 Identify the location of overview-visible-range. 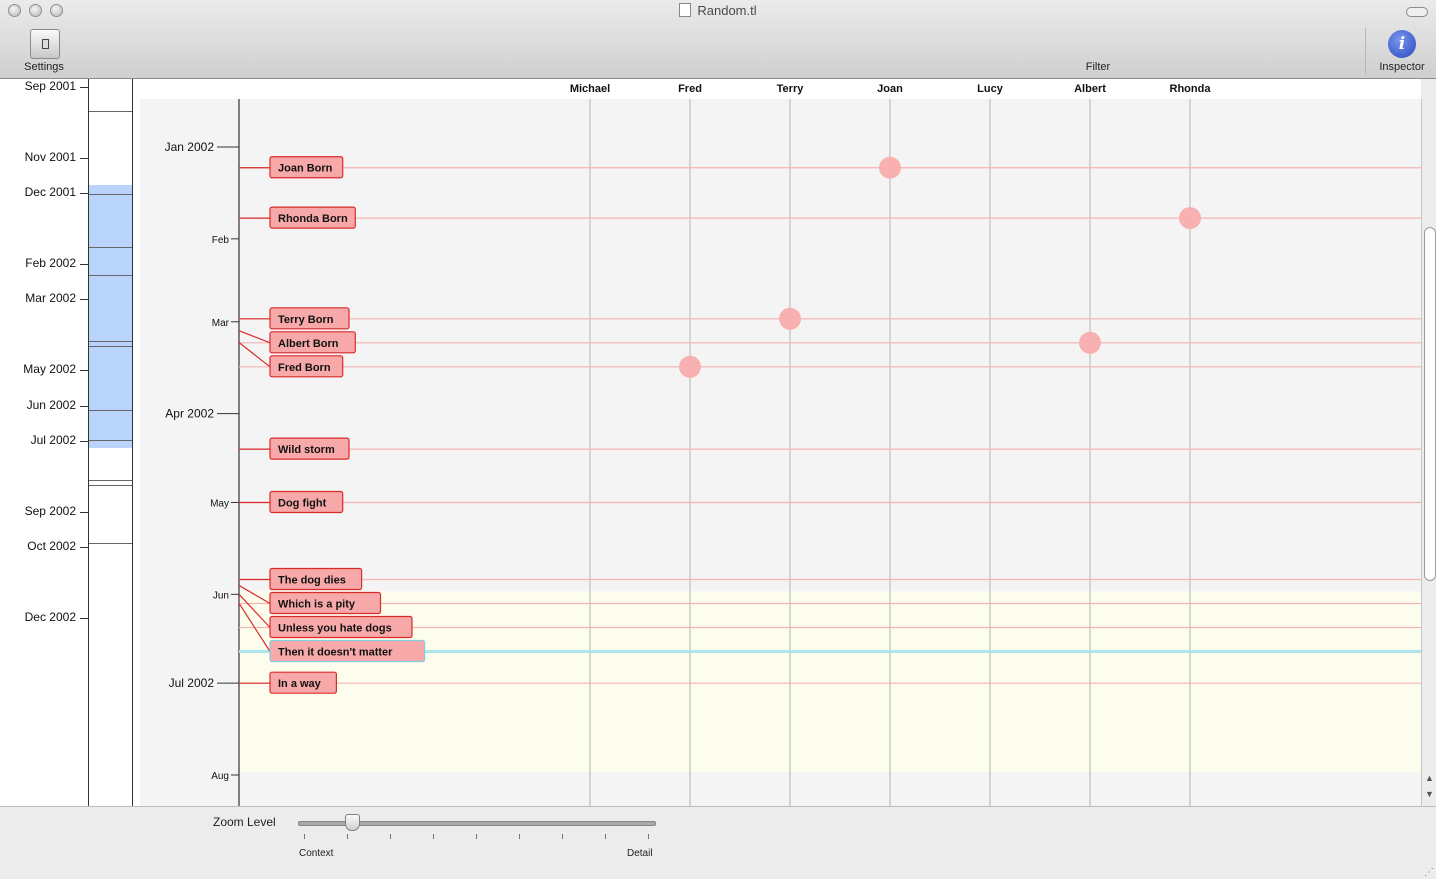
(110, 317).